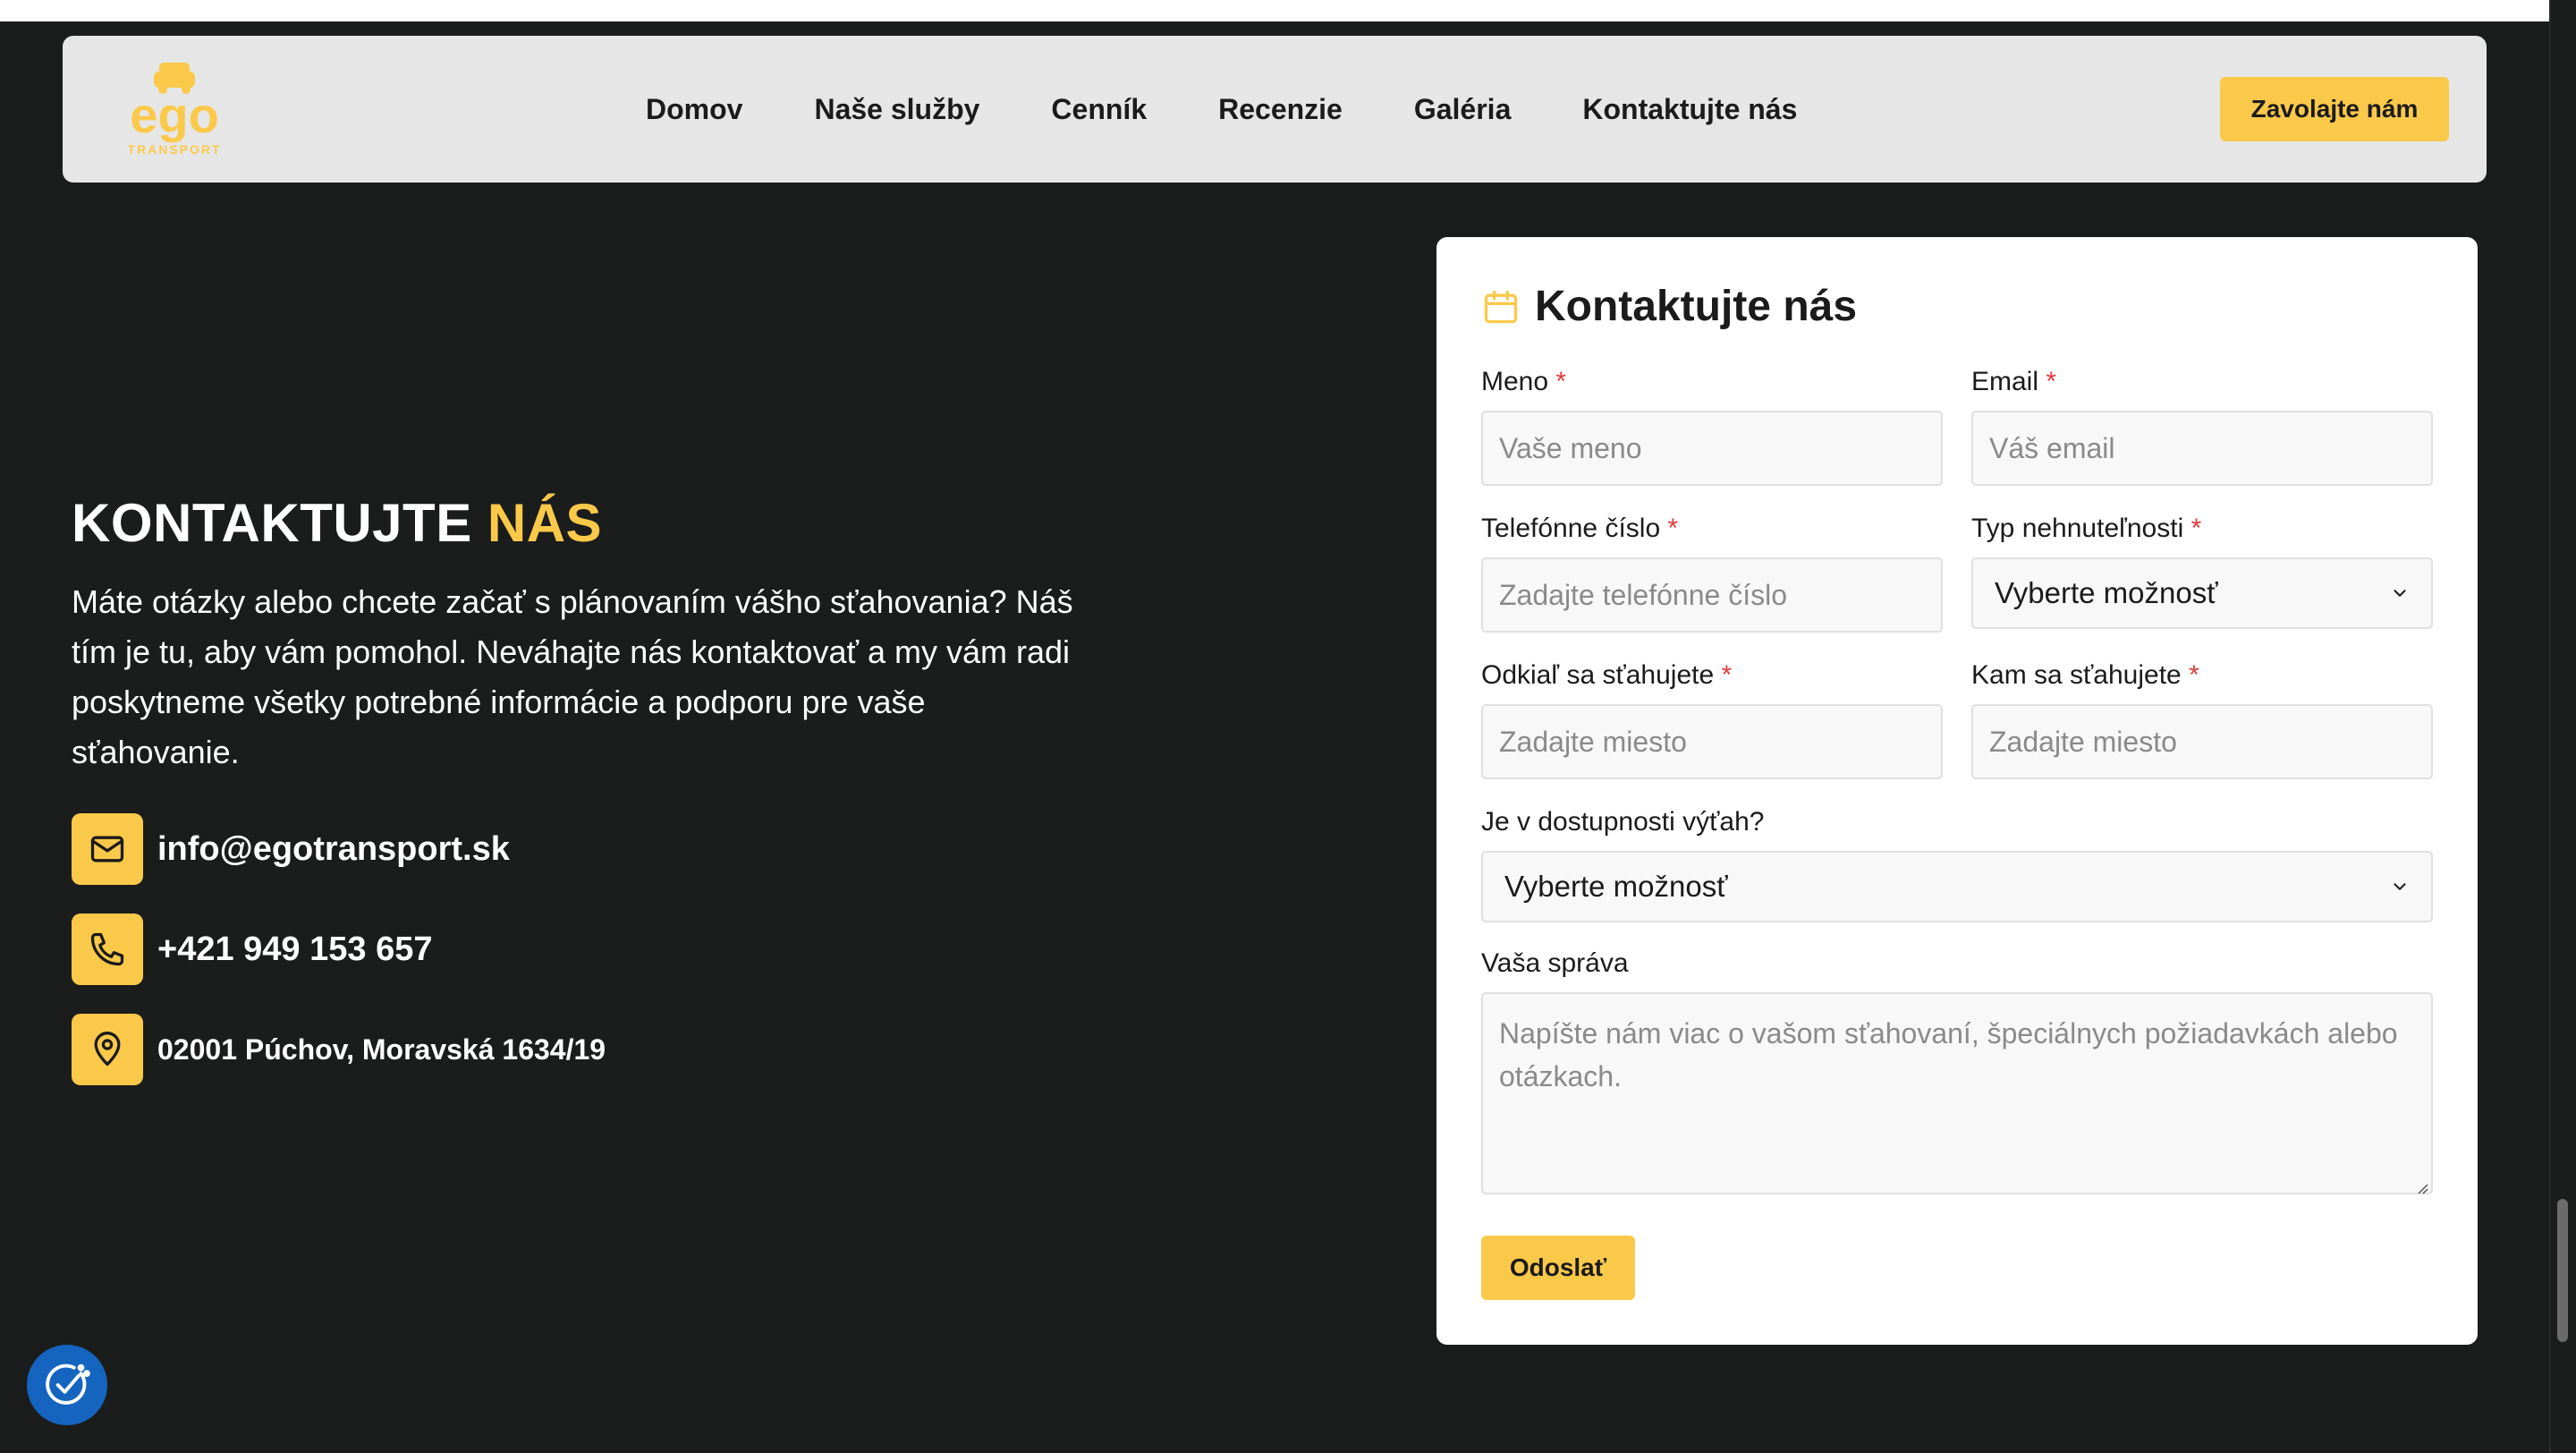 Image resolution: width=2576 pixels, height=1453 pixels. Describe the element at coordinates (2106, 592) in the screenshot. I see `property-type-selected: Vyberte možnosť` at that location.